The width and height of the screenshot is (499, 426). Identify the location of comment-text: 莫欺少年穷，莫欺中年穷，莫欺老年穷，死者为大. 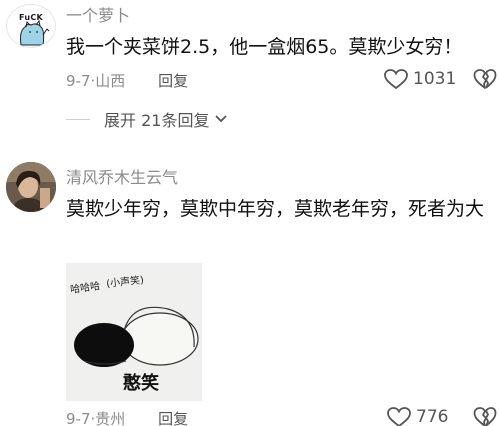
(275, 209).